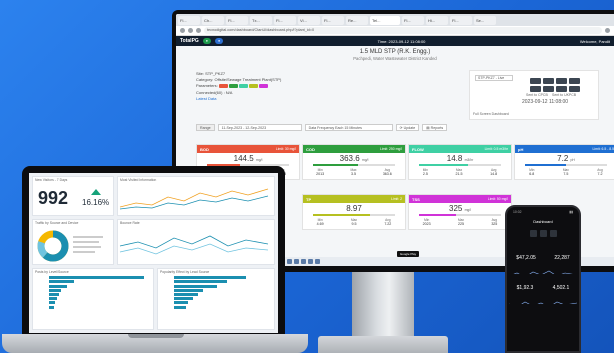 This screenshot has width=614, height=353. I want to click on card-limit: Limit: 30 mg/l, so click(285, 149).